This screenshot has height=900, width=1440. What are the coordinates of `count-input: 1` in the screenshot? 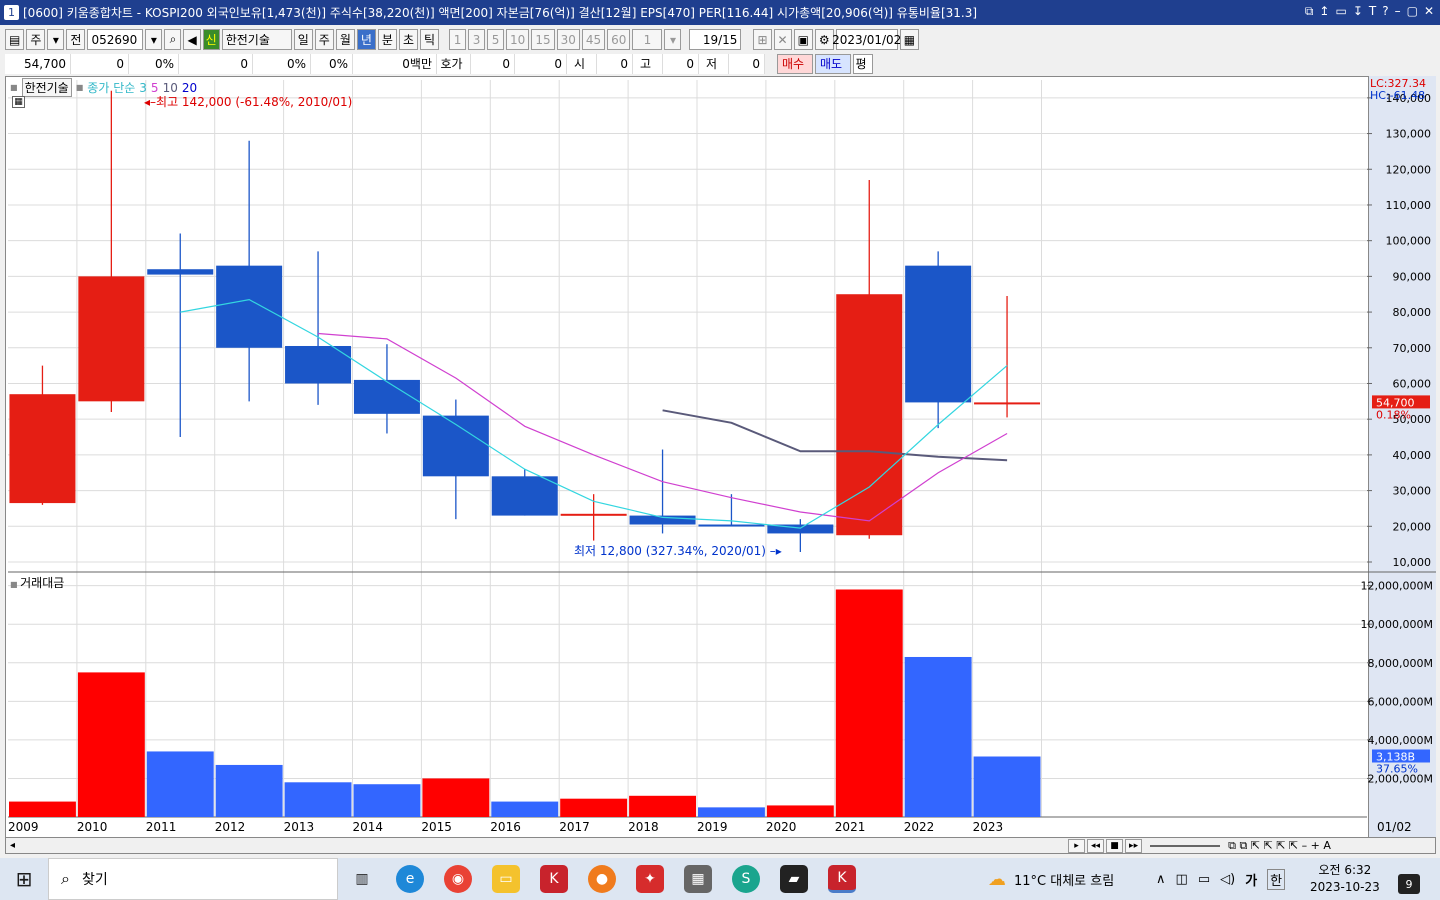 It's located at (647, 39).